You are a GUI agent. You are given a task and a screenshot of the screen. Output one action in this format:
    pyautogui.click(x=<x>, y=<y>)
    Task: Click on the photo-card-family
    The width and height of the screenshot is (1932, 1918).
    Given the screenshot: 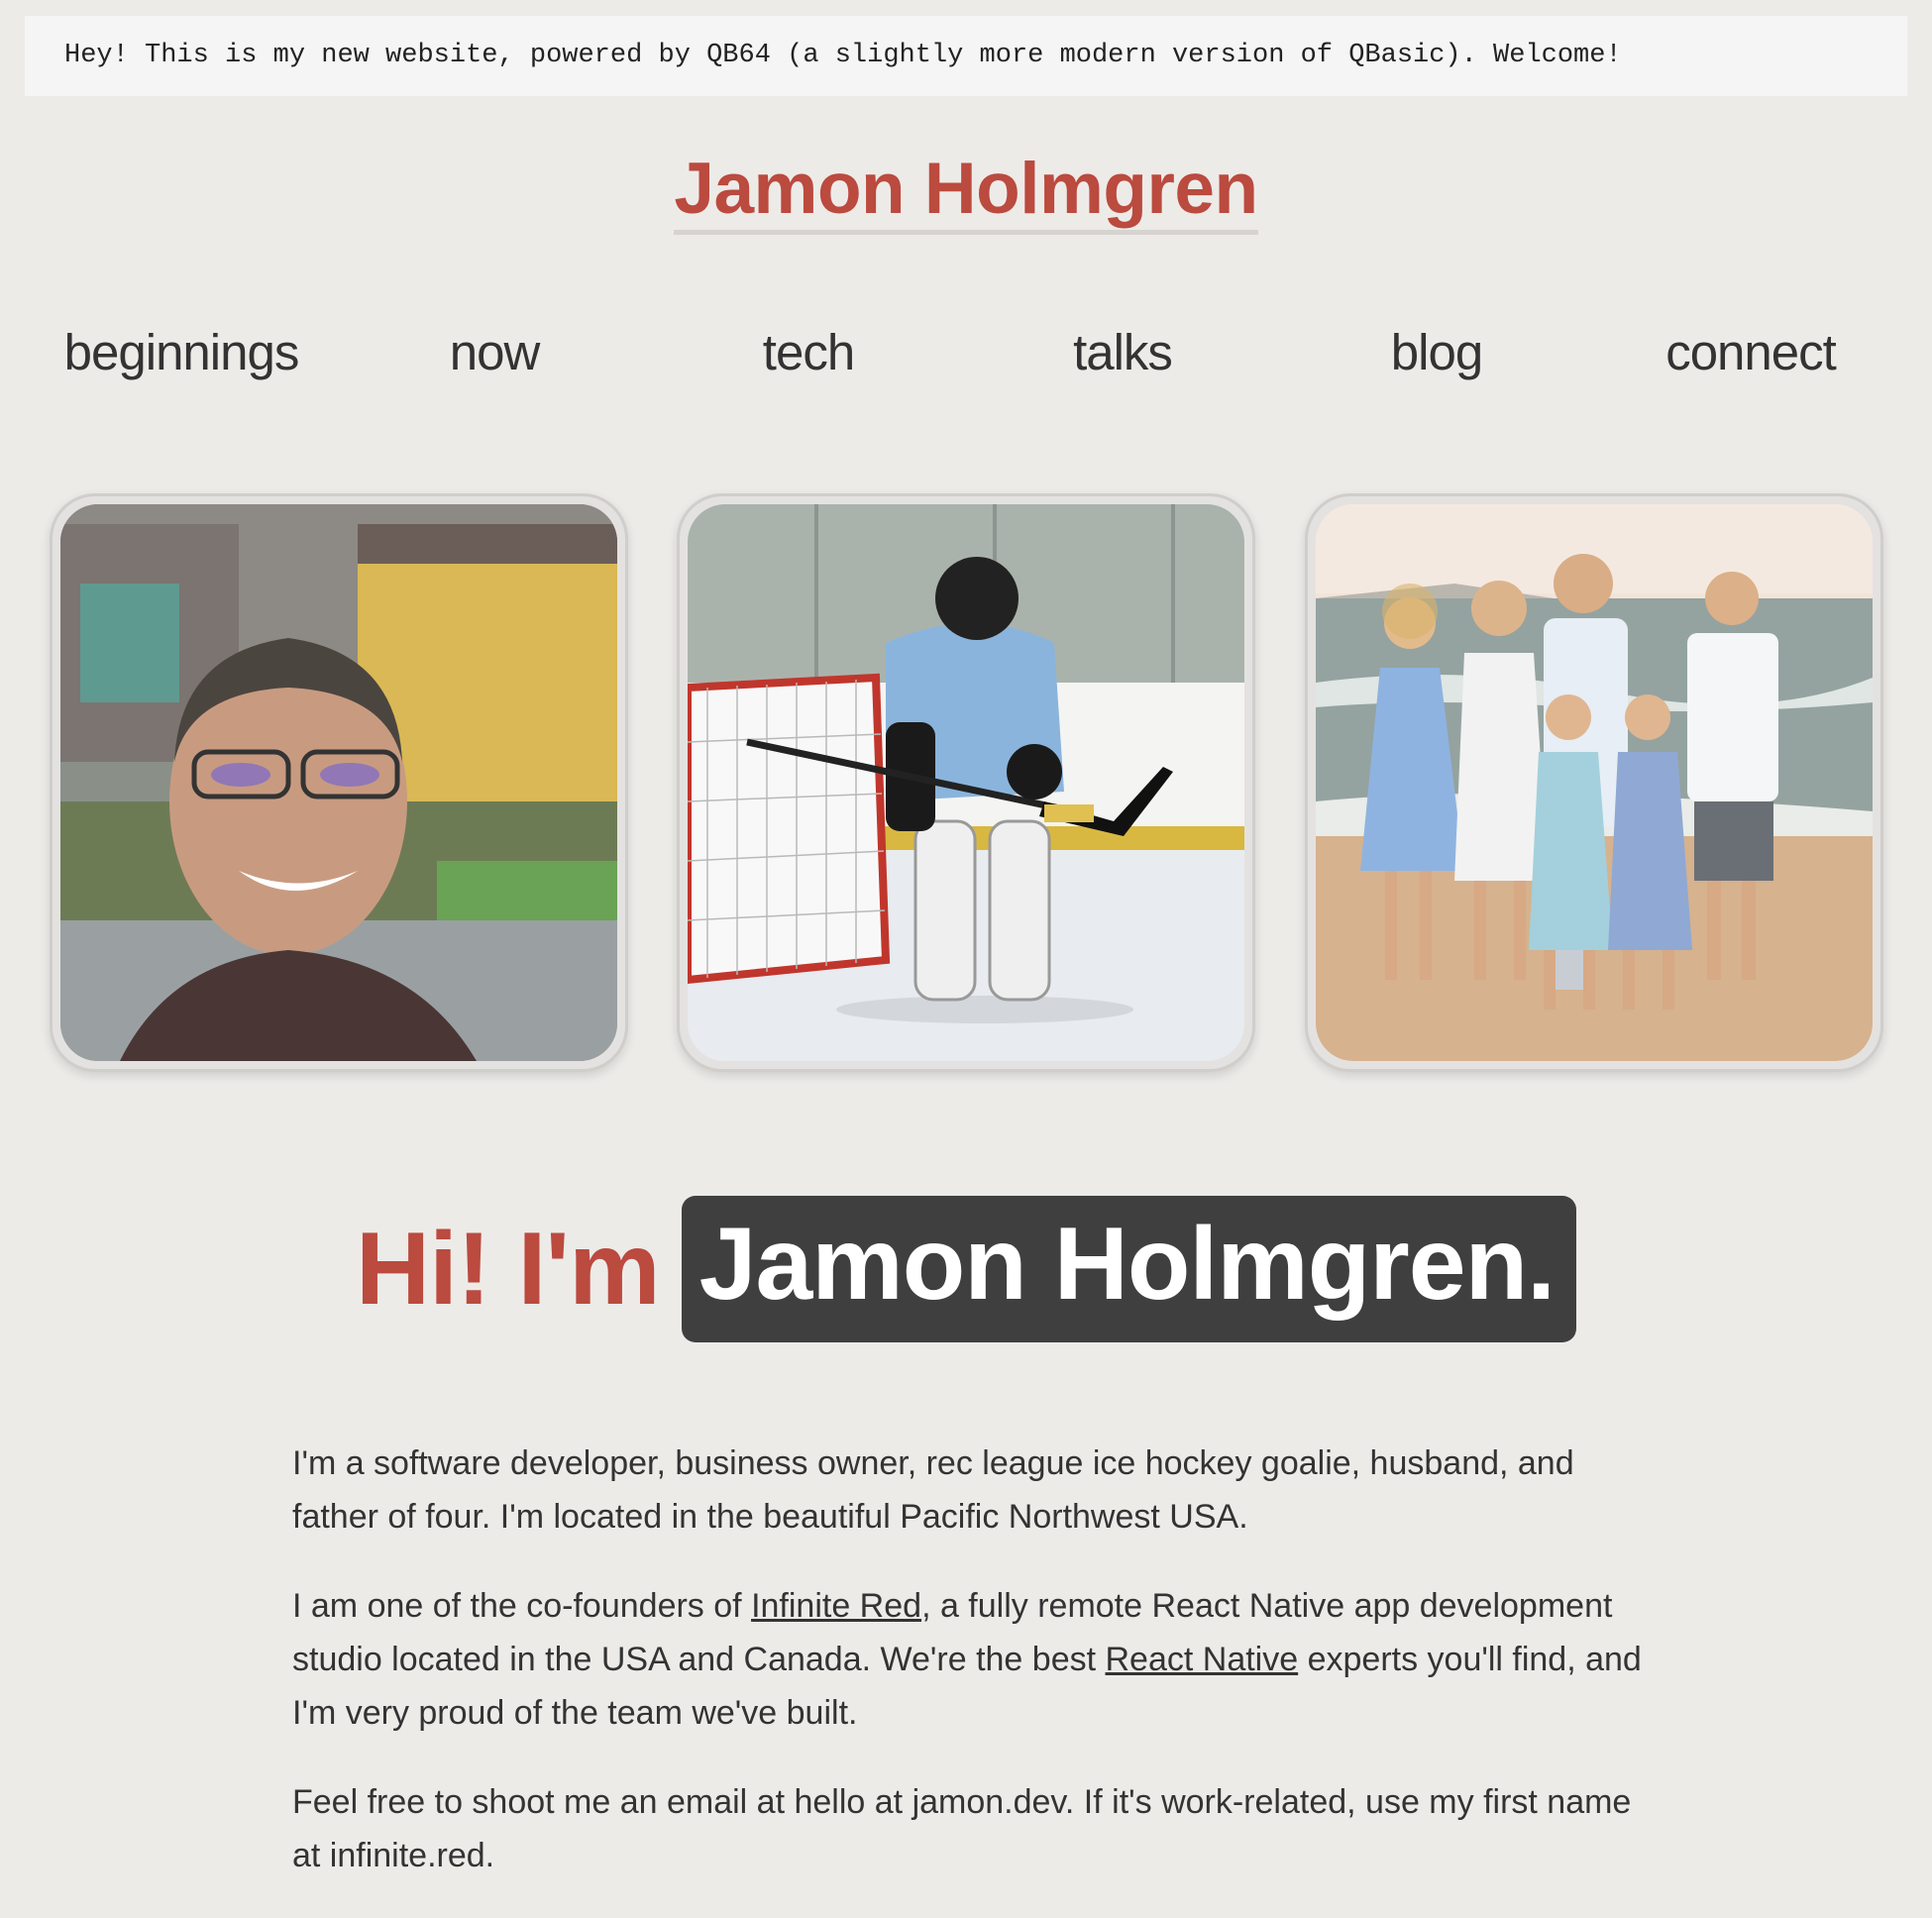 What is the action you would take?
    pyautogui.click(x=1594, y=782)
    